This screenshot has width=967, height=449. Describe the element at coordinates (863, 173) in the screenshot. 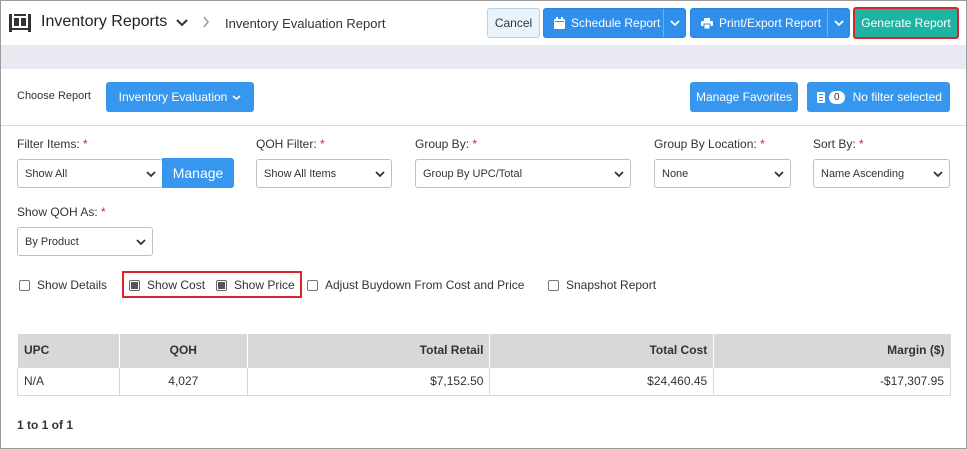

I see `sort-by-value: Name Ascending` at that location.